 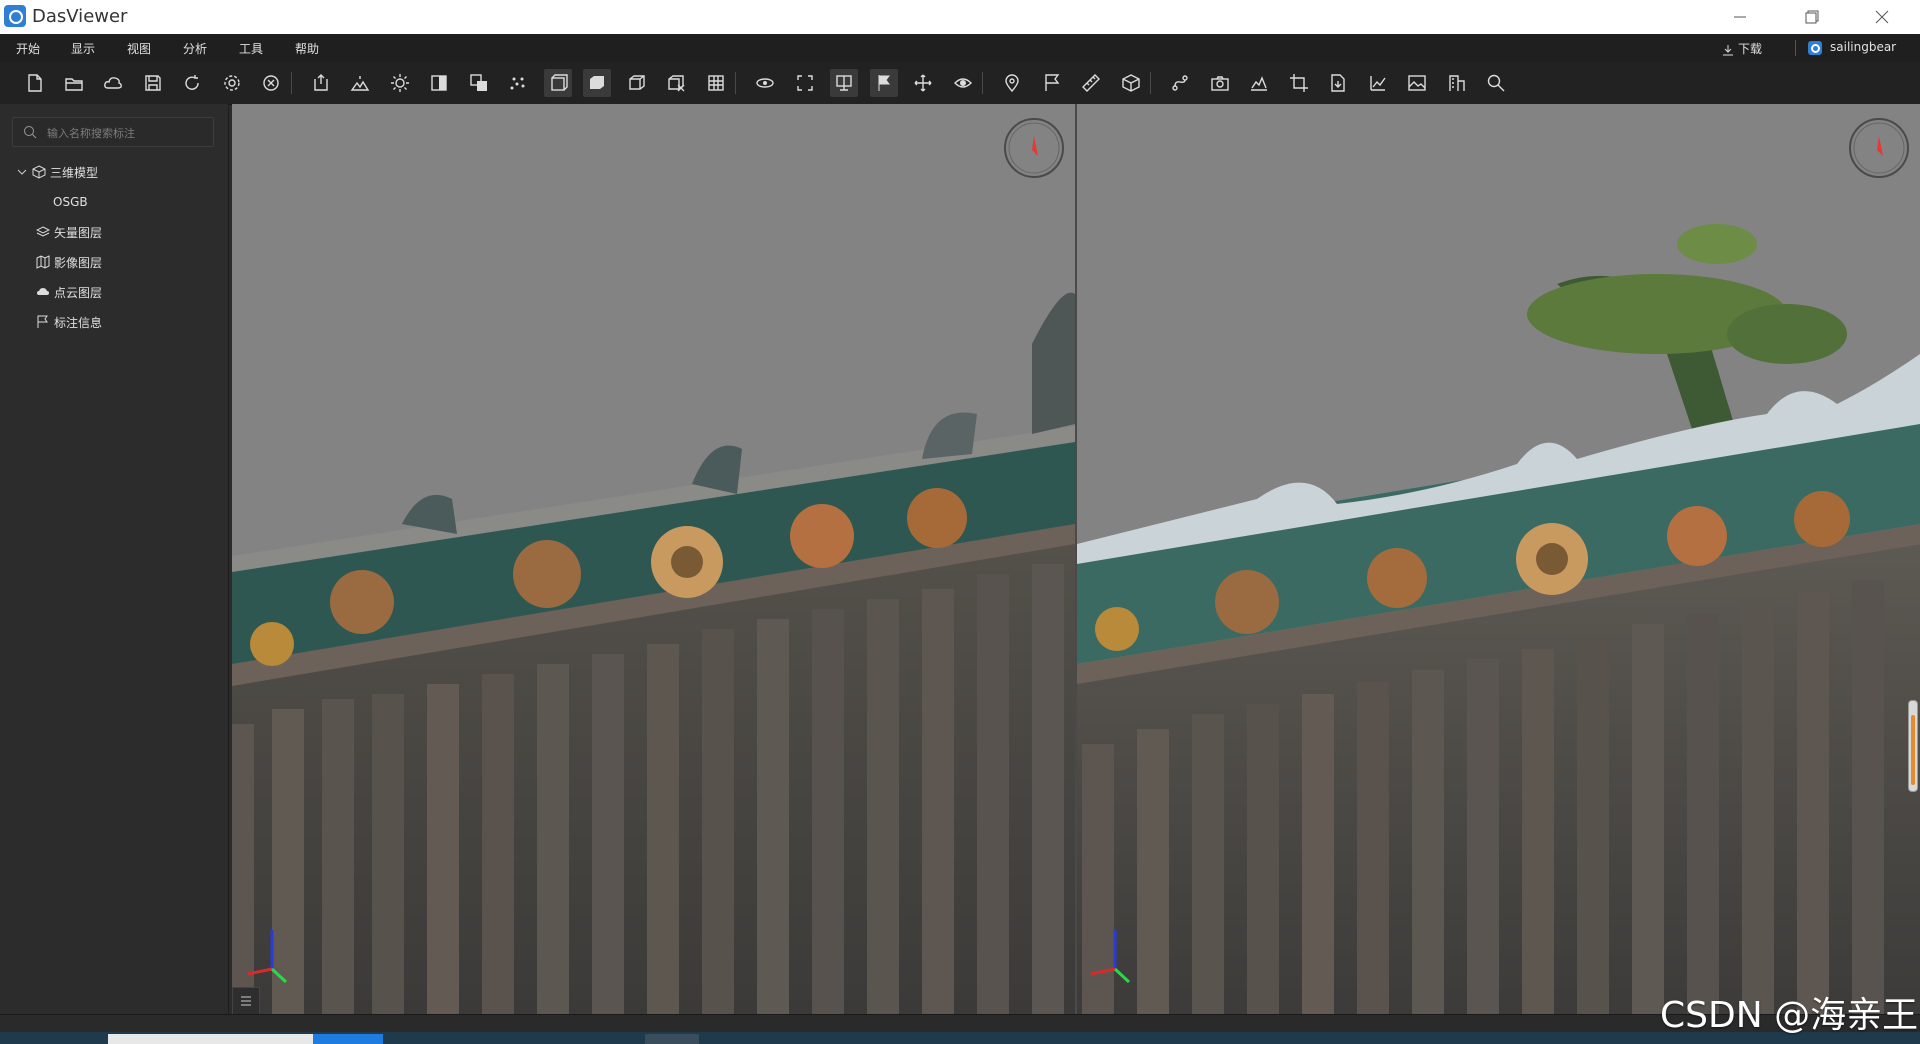 I want to click on pan-button, so click(x=923, y=83).